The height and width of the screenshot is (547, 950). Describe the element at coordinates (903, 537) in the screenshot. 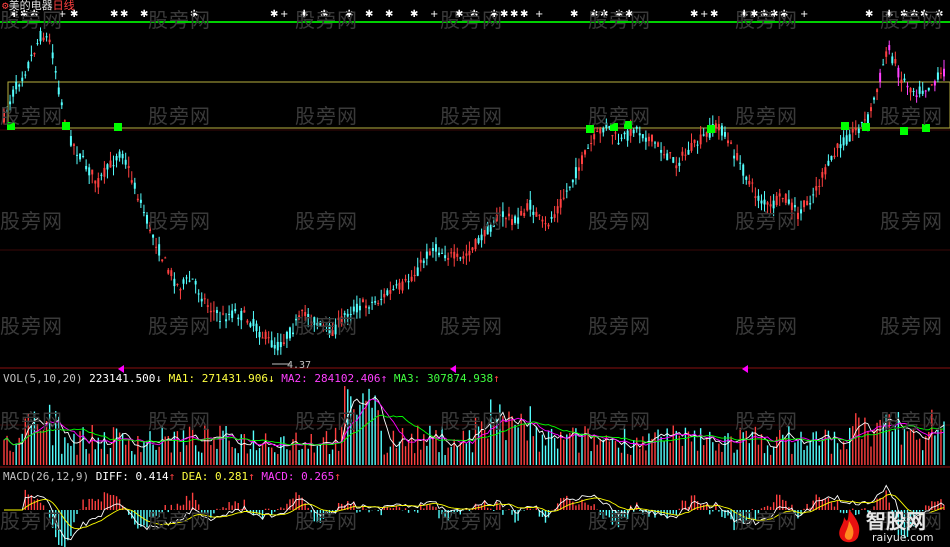

I see `logo-url: raiyue.com` at that location.